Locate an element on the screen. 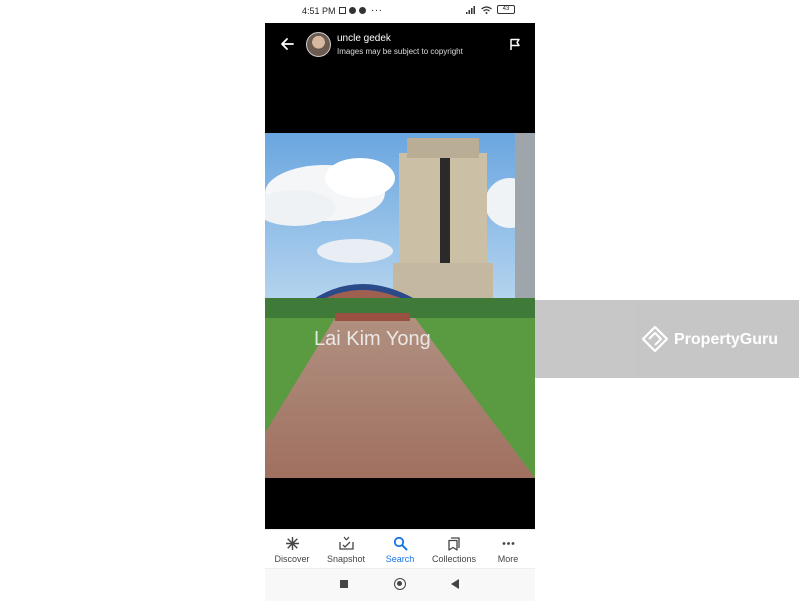  nav-snapshot: Snapshot is located at coordinates (346, 549).